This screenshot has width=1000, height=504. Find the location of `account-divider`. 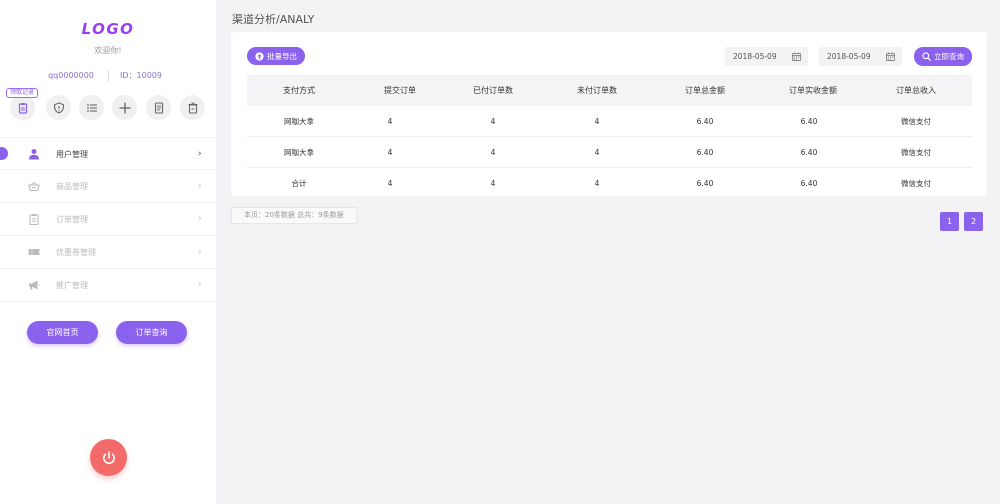

account-divider is located at coordinates (108, 76).